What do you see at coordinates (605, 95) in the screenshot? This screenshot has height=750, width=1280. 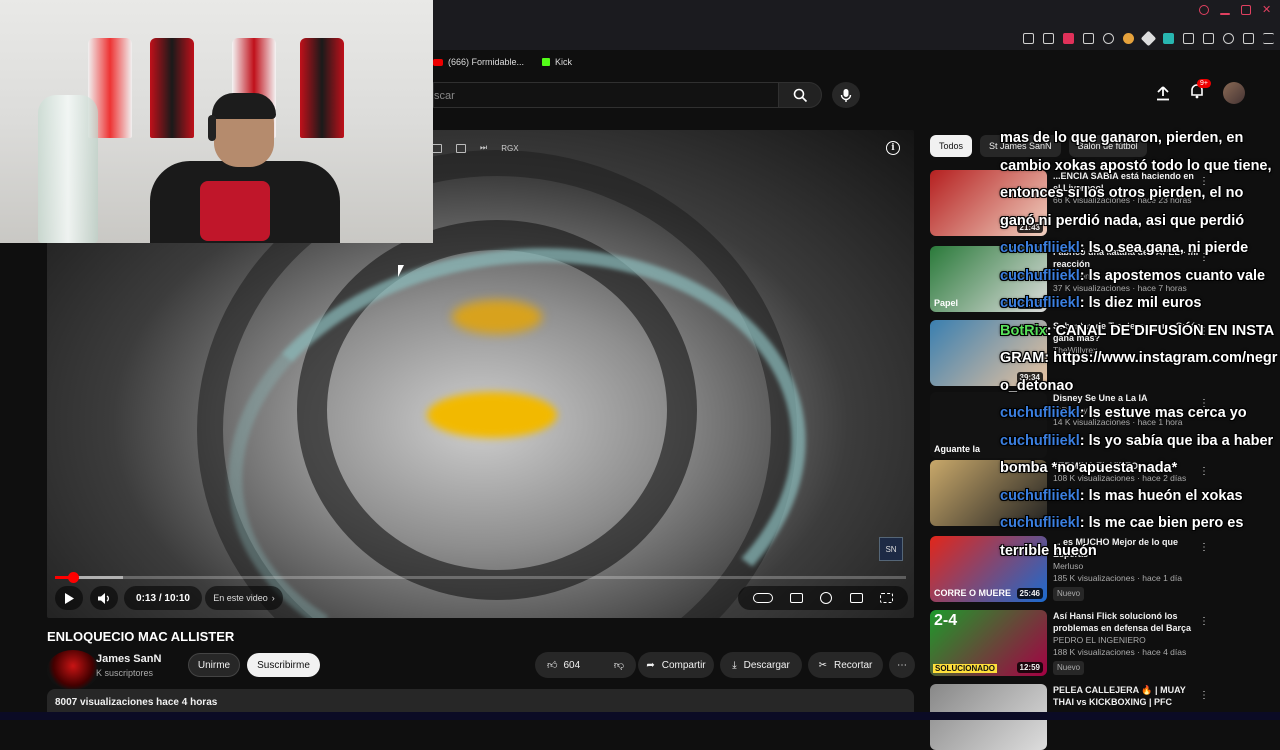 I see `search-input: scar` at bounding box center [605, 95].